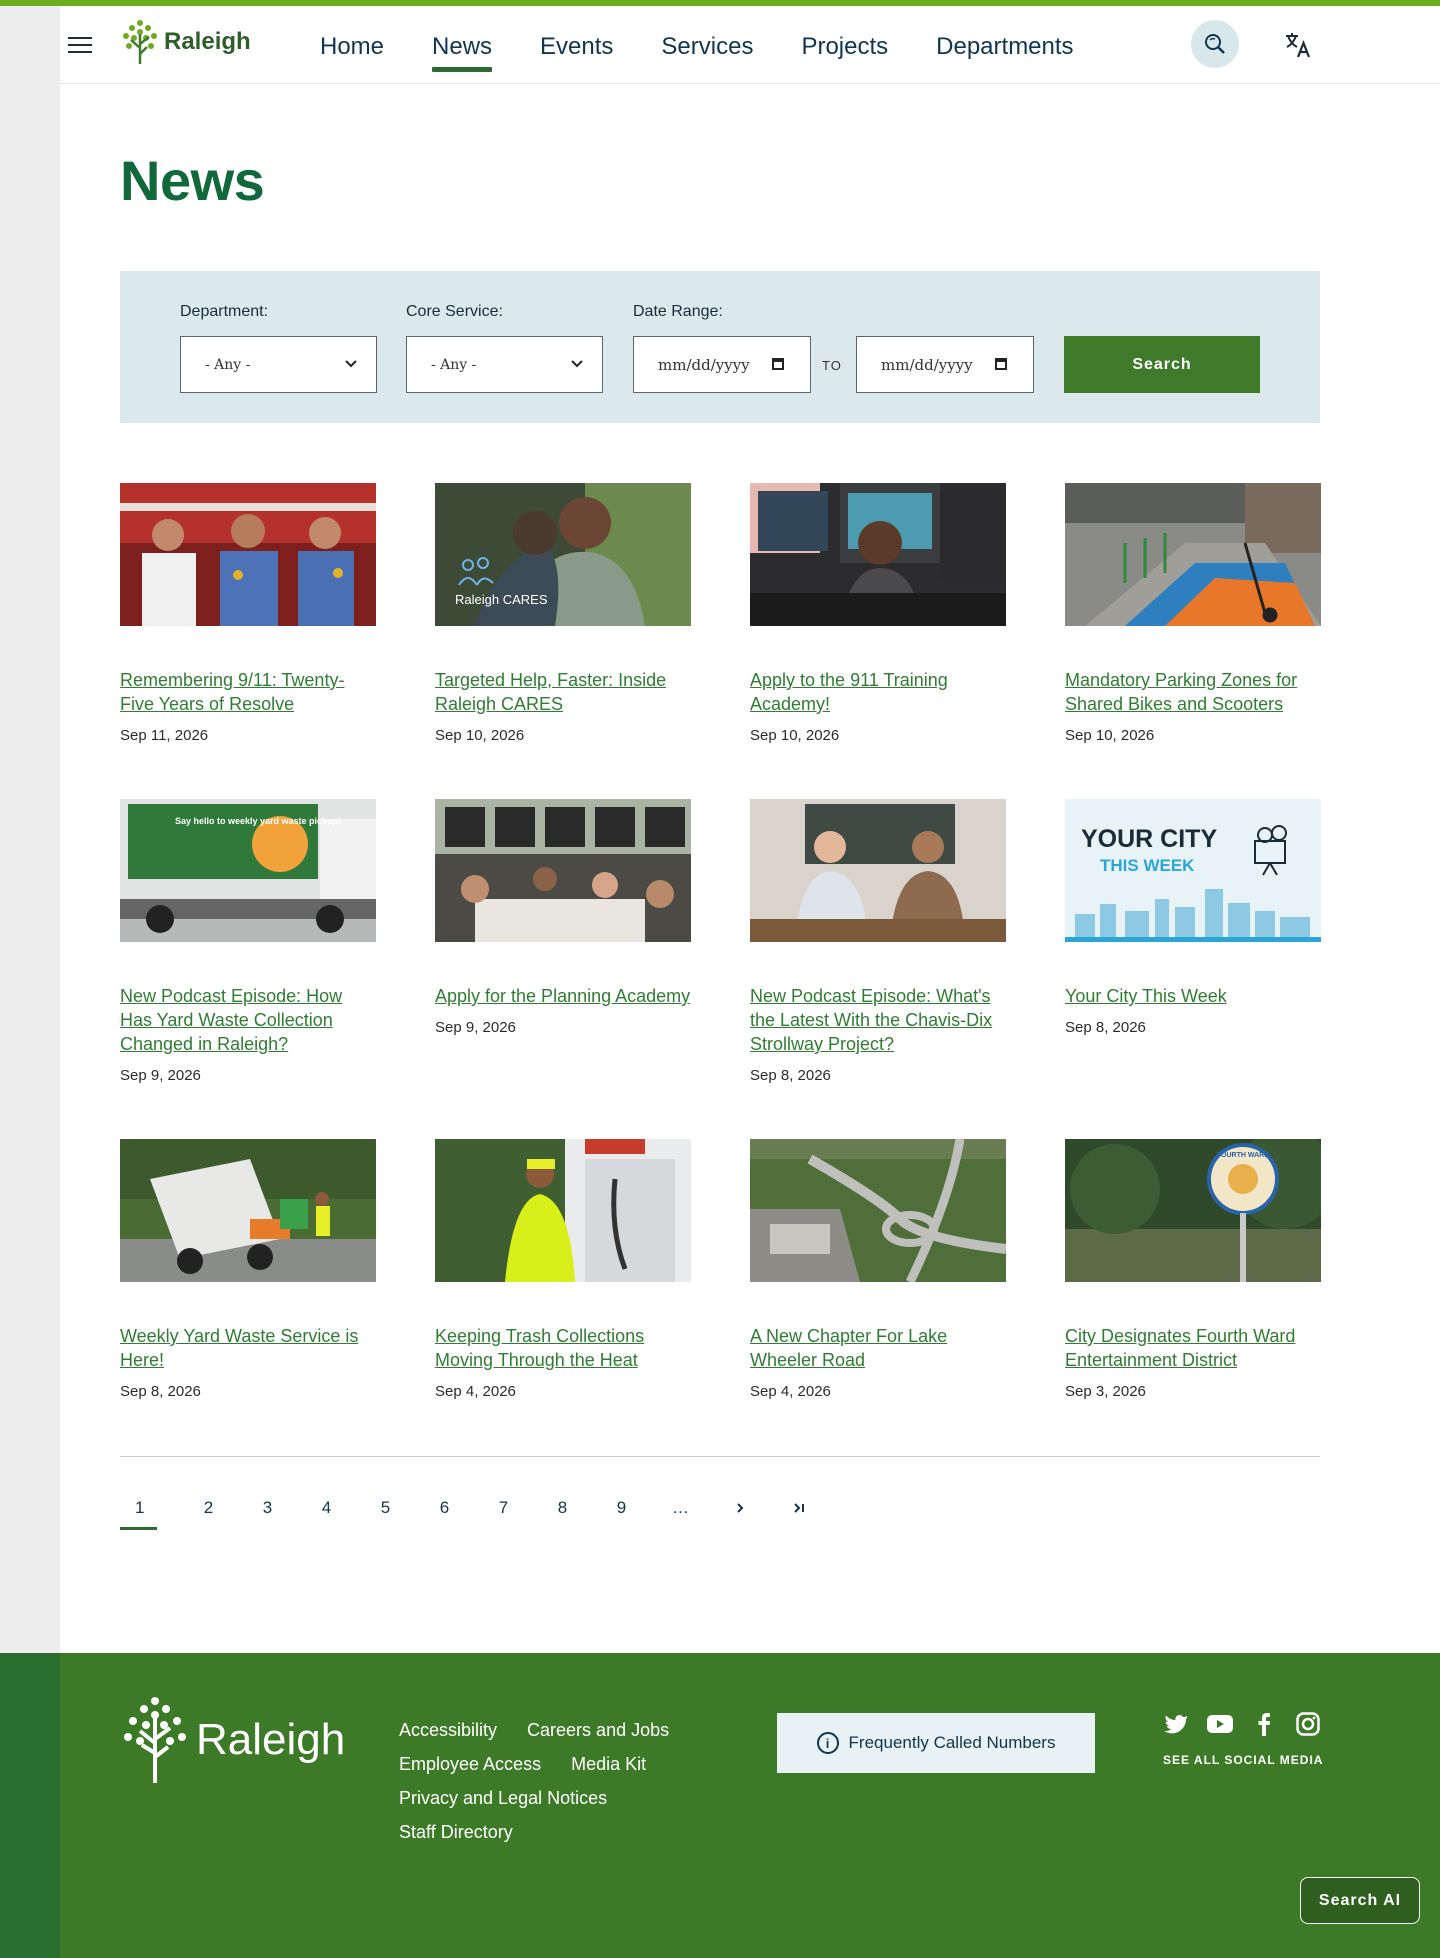 The height and width of the screenshot is (1958, 1440). What do you see at coordinates (1110, 735) in the screenshot?
I see `news-card-date: Sep 10, 2026` at bounding box center [1110, 735].